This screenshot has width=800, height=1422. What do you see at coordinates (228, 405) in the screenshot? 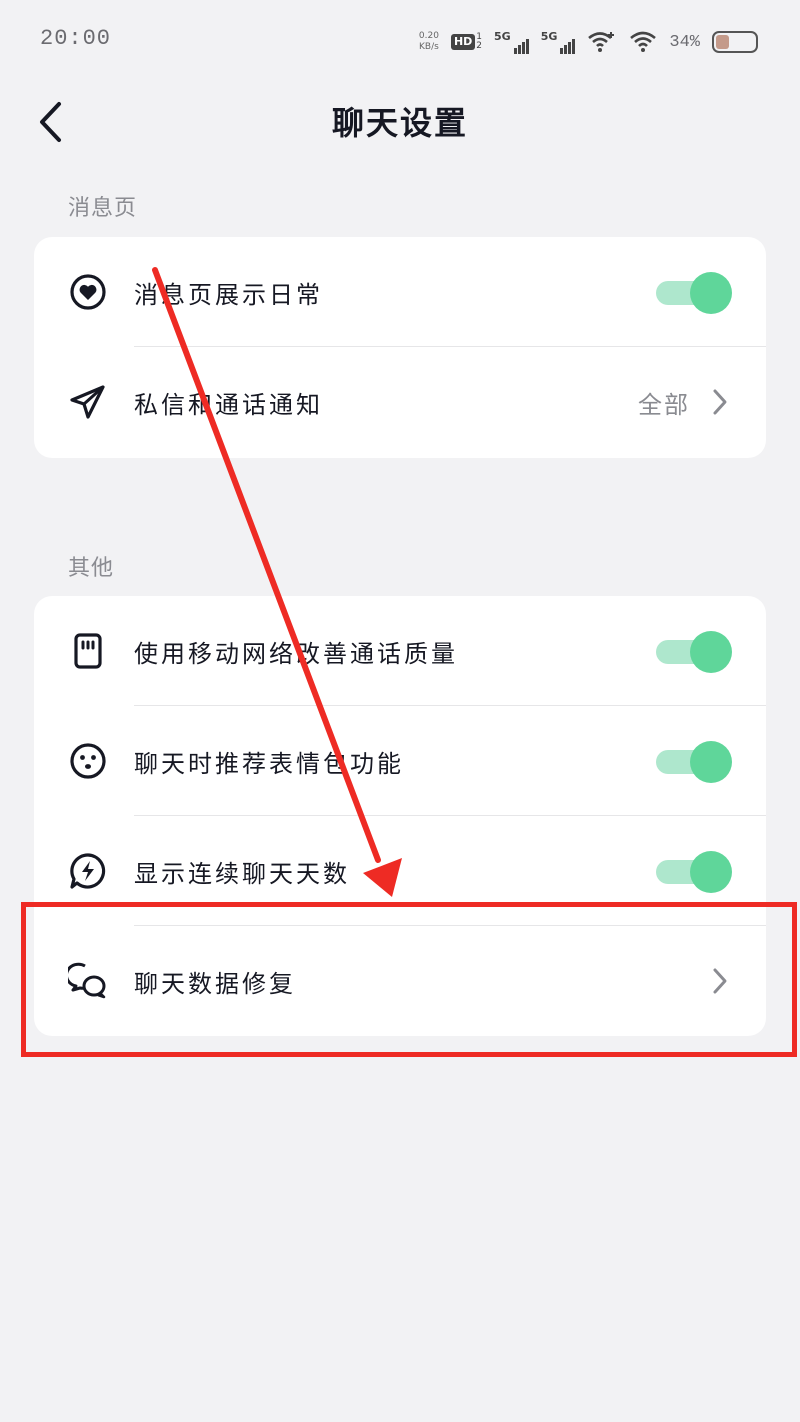
I see `setting-label: 私信和通话通知` at bounding box center [228, 405].